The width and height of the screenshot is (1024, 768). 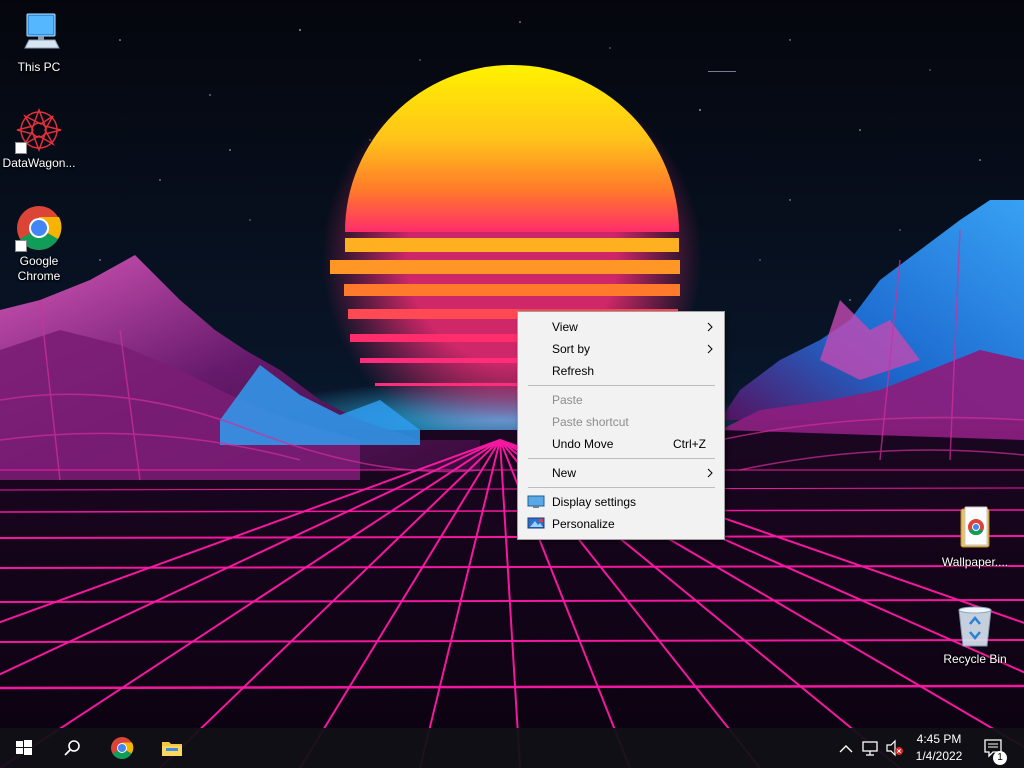 What do you see at coordinates (536, 501) in the screenshot?
I see `display-settings-icon` at bounding box center [536, 501].